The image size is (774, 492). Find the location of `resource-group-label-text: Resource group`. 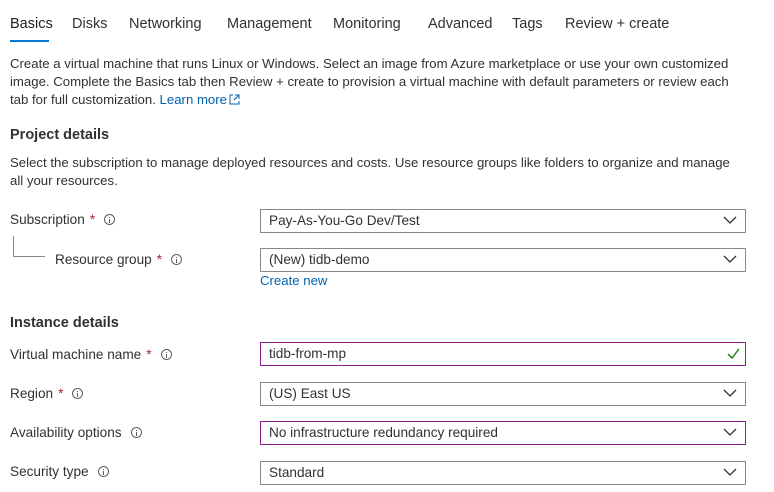

resource-group-label-text: Resource group is located at coordinates (103, 259).